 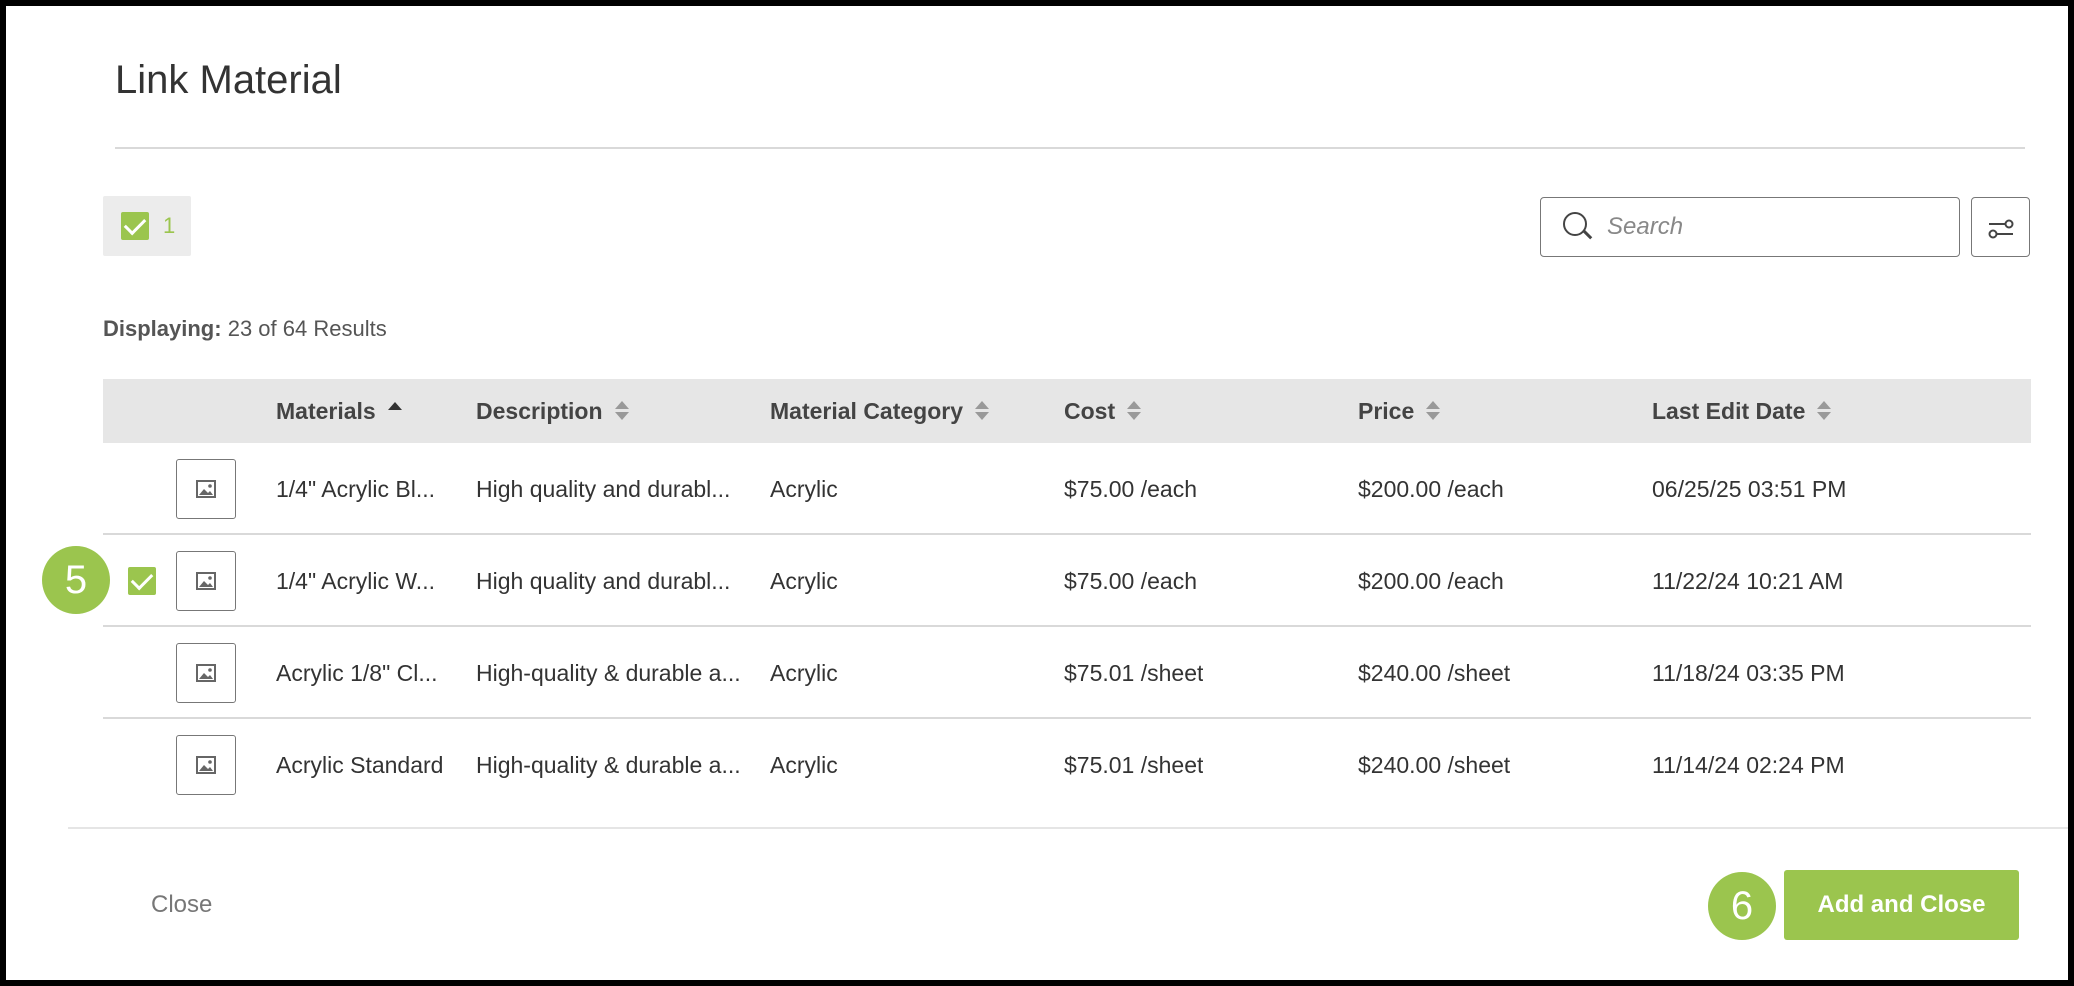 I want to click on step-marker-6: 6, so click(x=1742, y=906).